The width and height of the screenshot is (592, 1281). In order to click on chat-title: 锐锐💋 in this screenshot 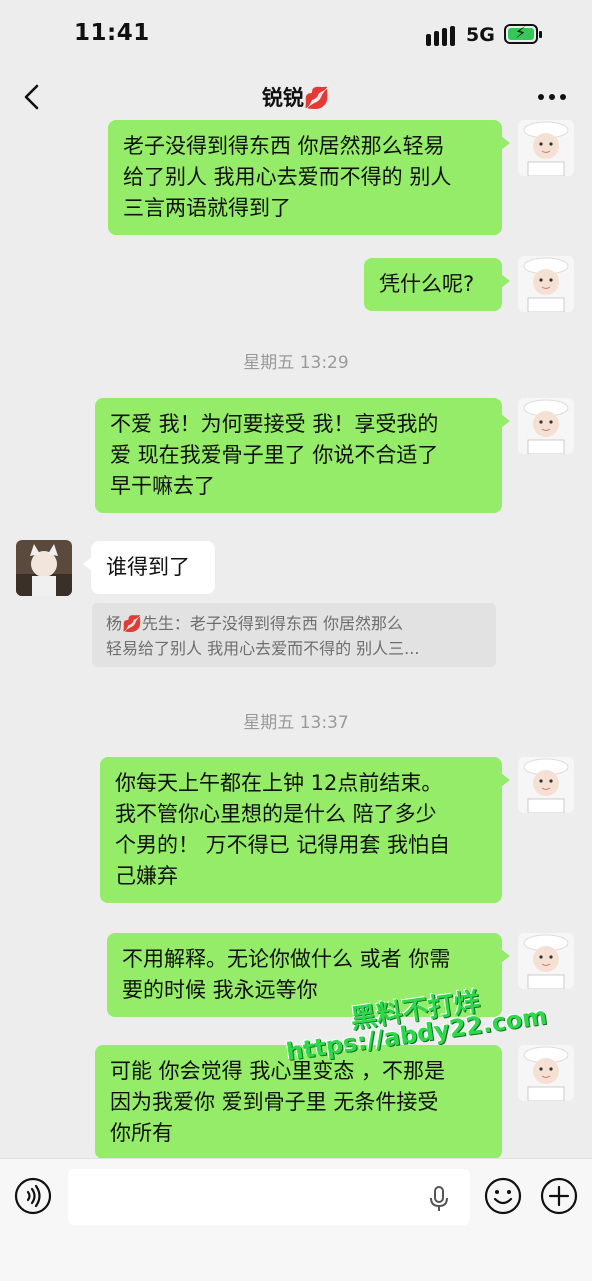, I will do `click(296, 98)`.